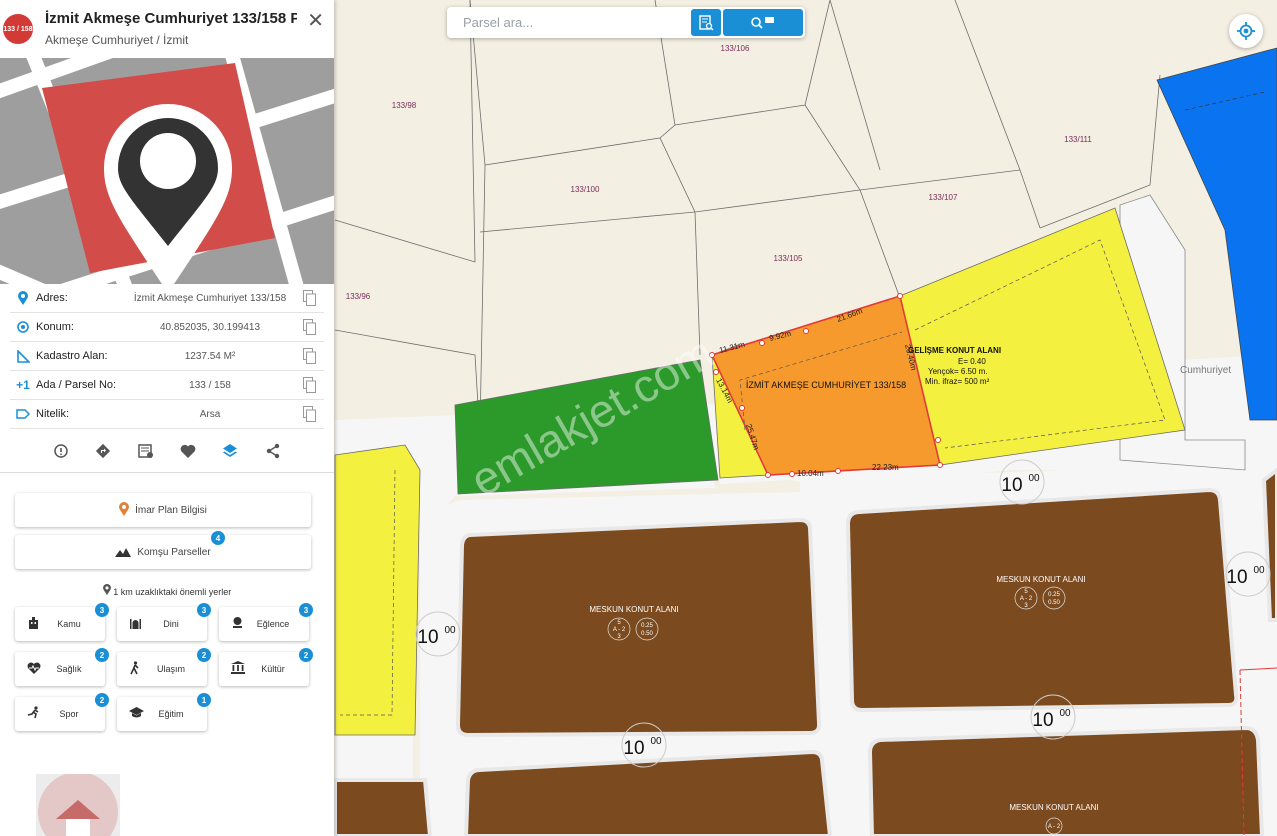 The width and height of the screenshot is (1277, 836). Describe the element at coordinates (210, 298) in the screenshot. I see `info-value: İzmit Akmeşe Cumhuriyet 133/158` at that location.